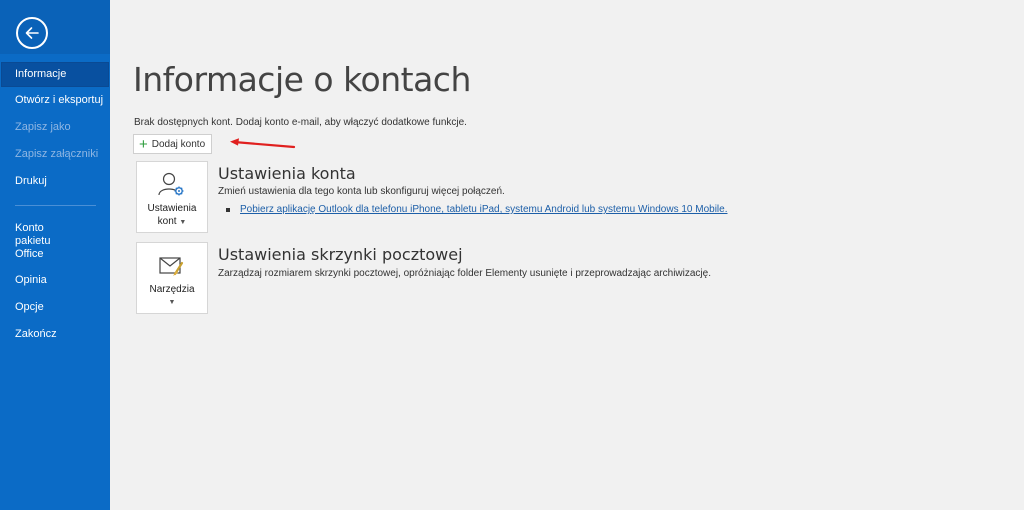 The height and width of the screenshot is (510, 1024). What do you see at coordinates (55, 334) in the screenshot?
I see `sidebar-item-zakoncz: Zakończ` at bounding box center [55, 334].